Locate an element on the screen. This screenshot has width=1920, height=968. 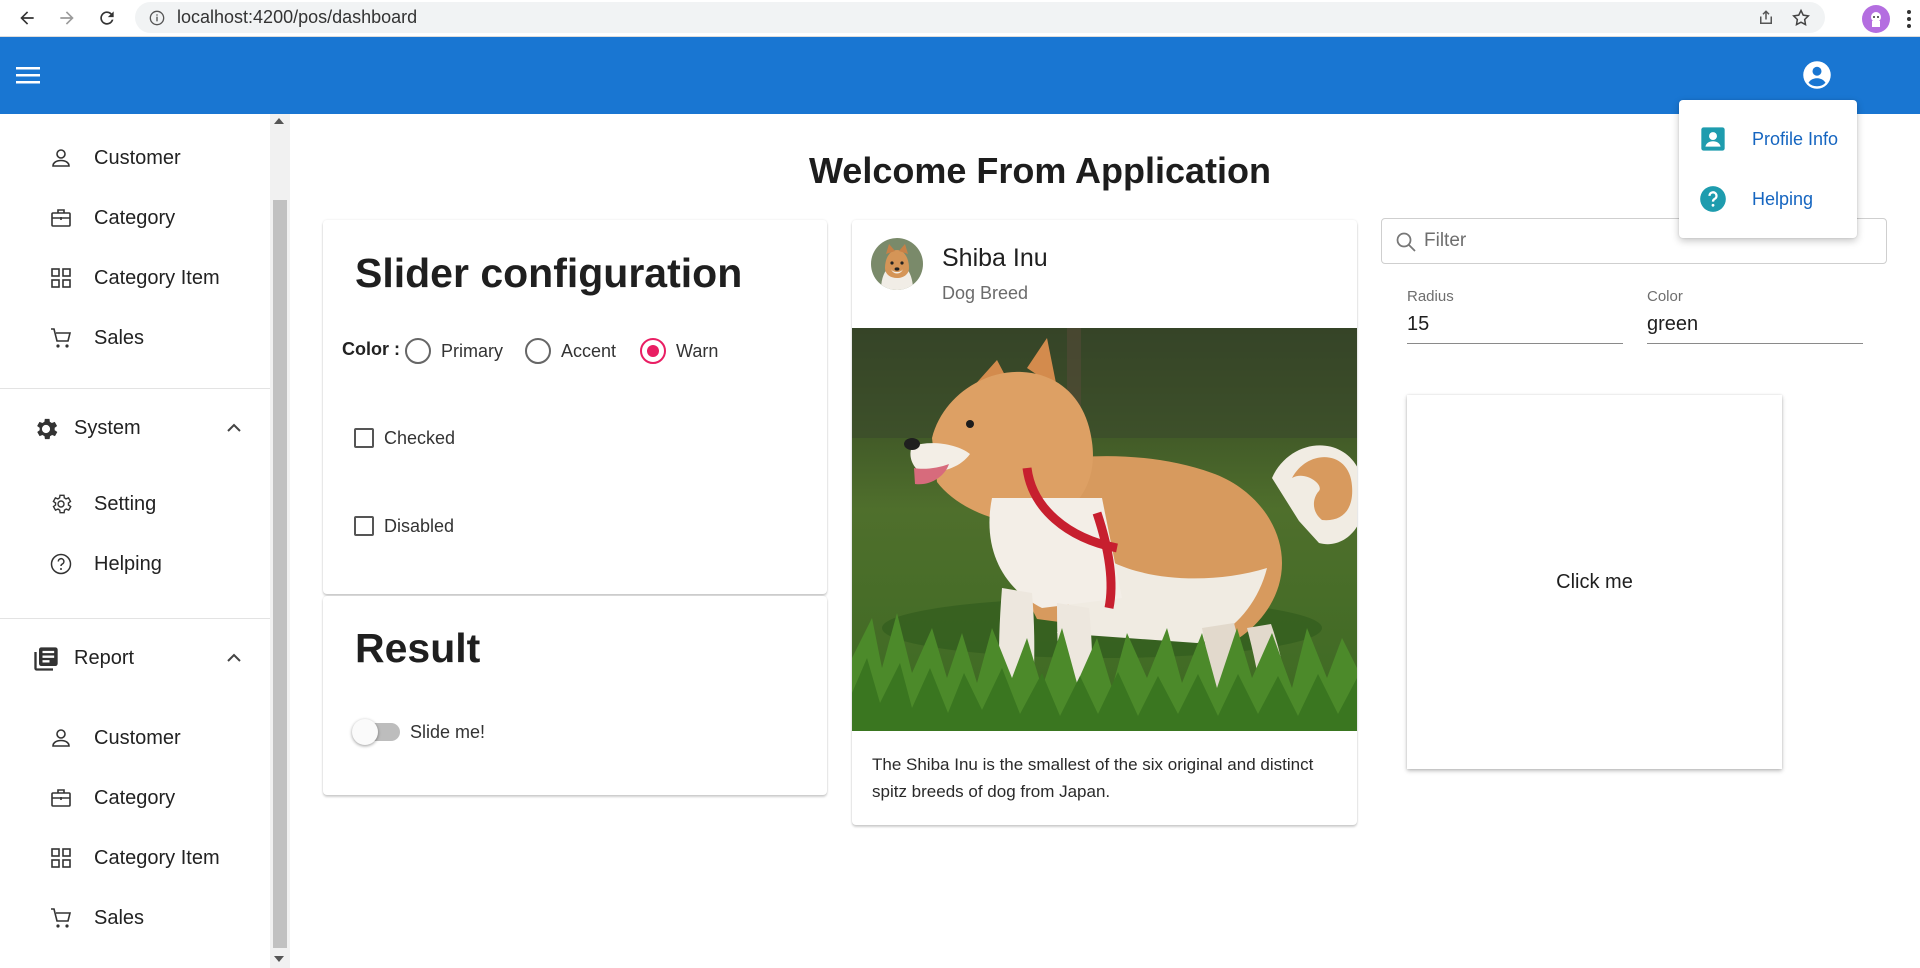
browser-profile-avatar is located at coordinates (1876, 18).